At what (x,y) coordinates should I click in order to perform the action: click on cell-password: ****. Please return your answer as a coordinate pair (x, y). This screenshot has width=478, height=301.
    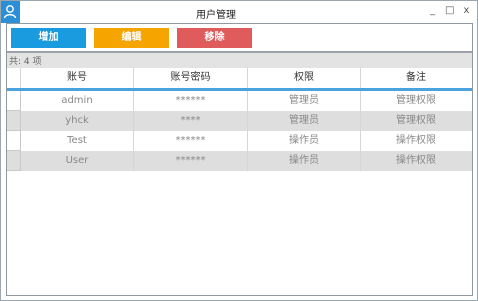
    Looking at the image, I should click on (191, 121).